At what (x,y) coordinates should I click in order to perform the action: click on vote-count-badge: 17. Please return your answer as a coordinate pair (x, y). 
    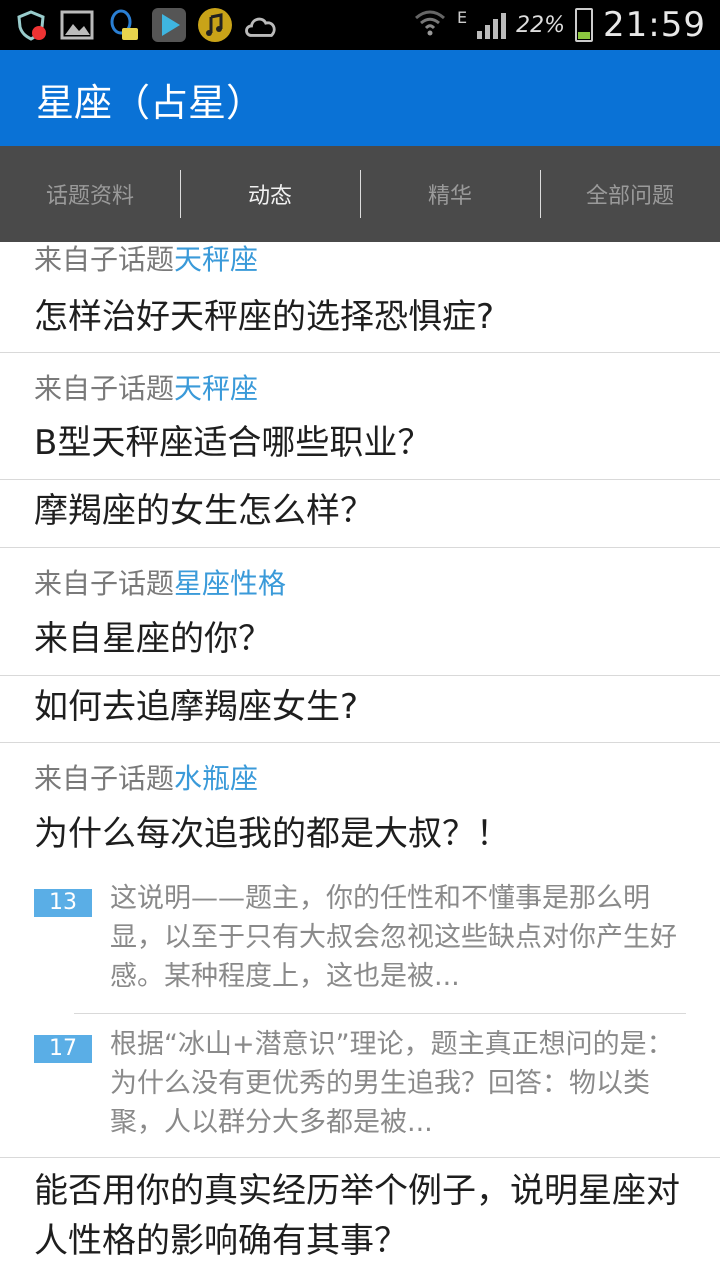
    Looking at the image, I should click on (63, 1049).